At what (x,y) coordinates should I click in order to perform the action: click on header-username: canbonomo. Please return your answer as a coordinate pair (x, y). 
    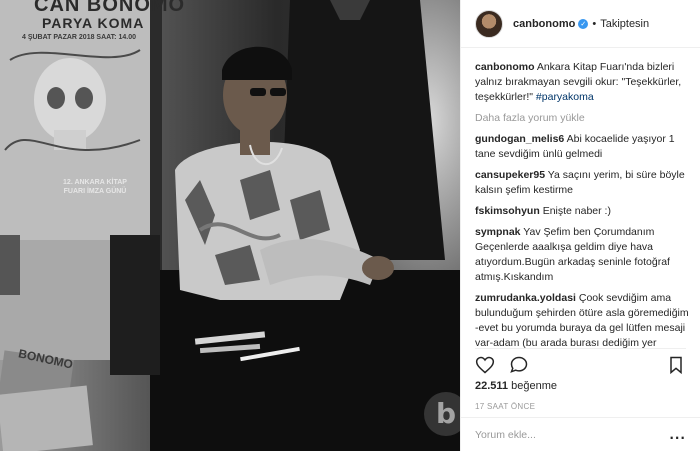
    Looking at the image, I should click on (544, 24).